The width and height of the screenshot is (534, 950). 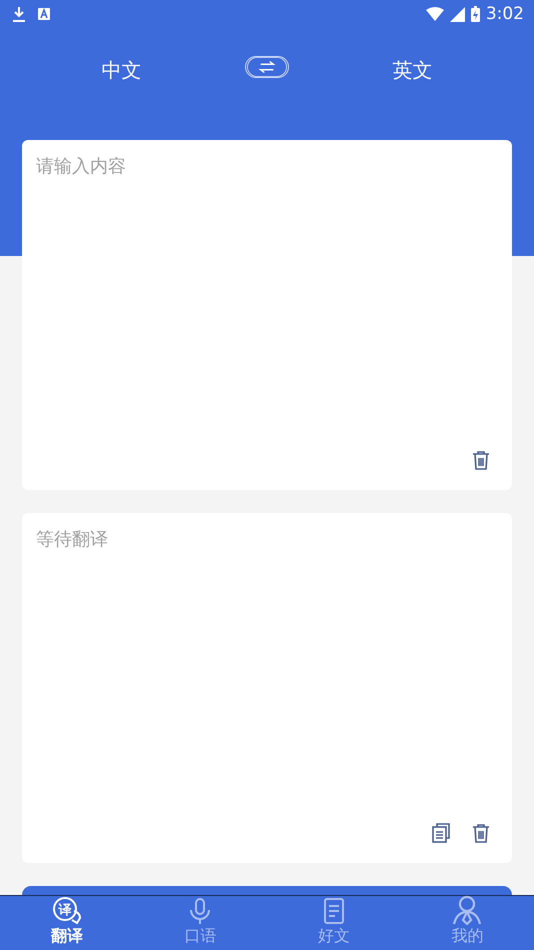 I want to click on output-placeholder: 等待翻译, so click(x=72, y=539).